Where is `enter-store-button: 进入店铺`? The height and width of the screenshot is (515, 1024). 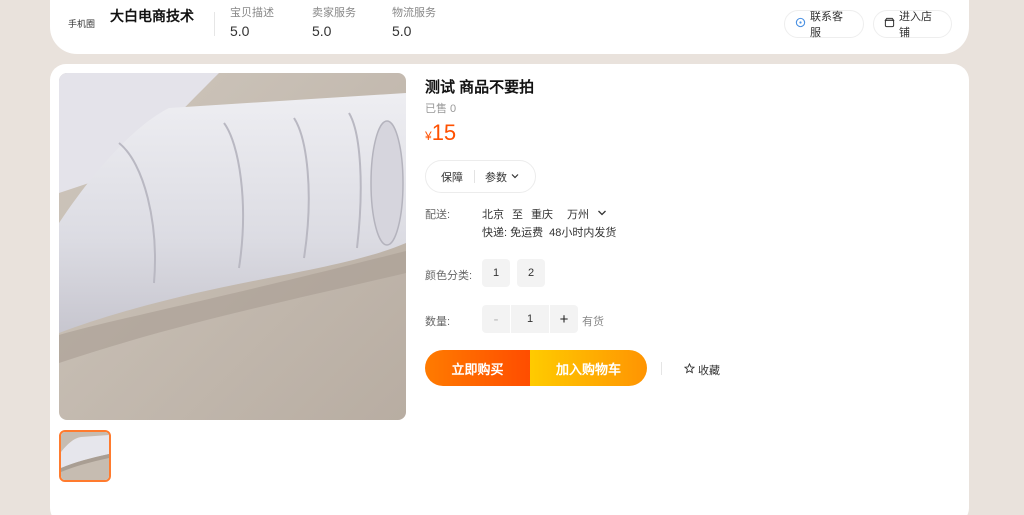 enter-store-button: 进入店铺 is located at coordinates (912, 24).